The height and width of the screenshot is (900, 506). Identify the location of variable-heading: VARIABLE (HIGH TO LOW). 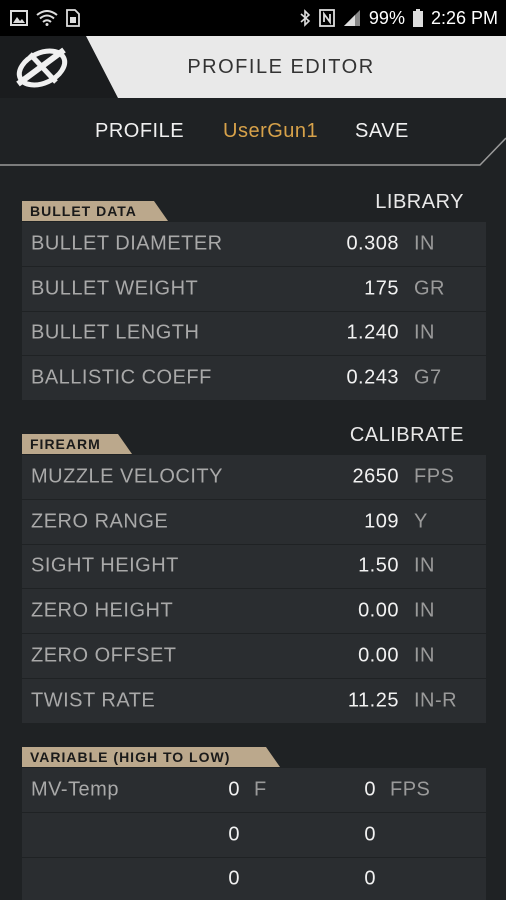
(151, 757).